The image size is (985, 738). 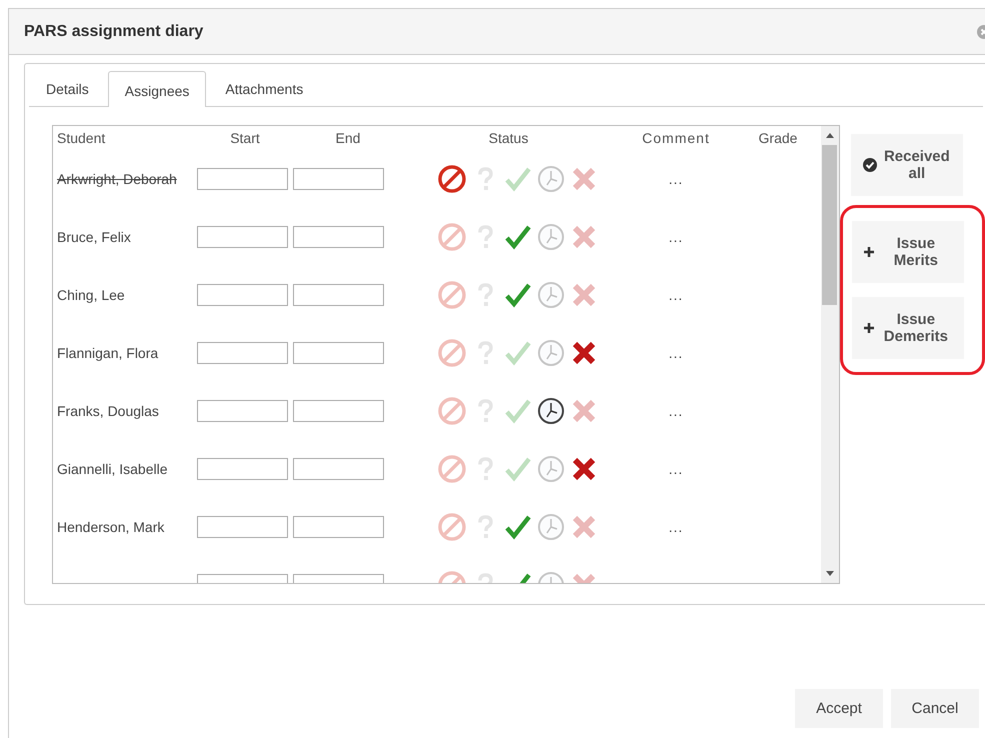 I want to click on scroll-thumb, so click(x=830, y=225).